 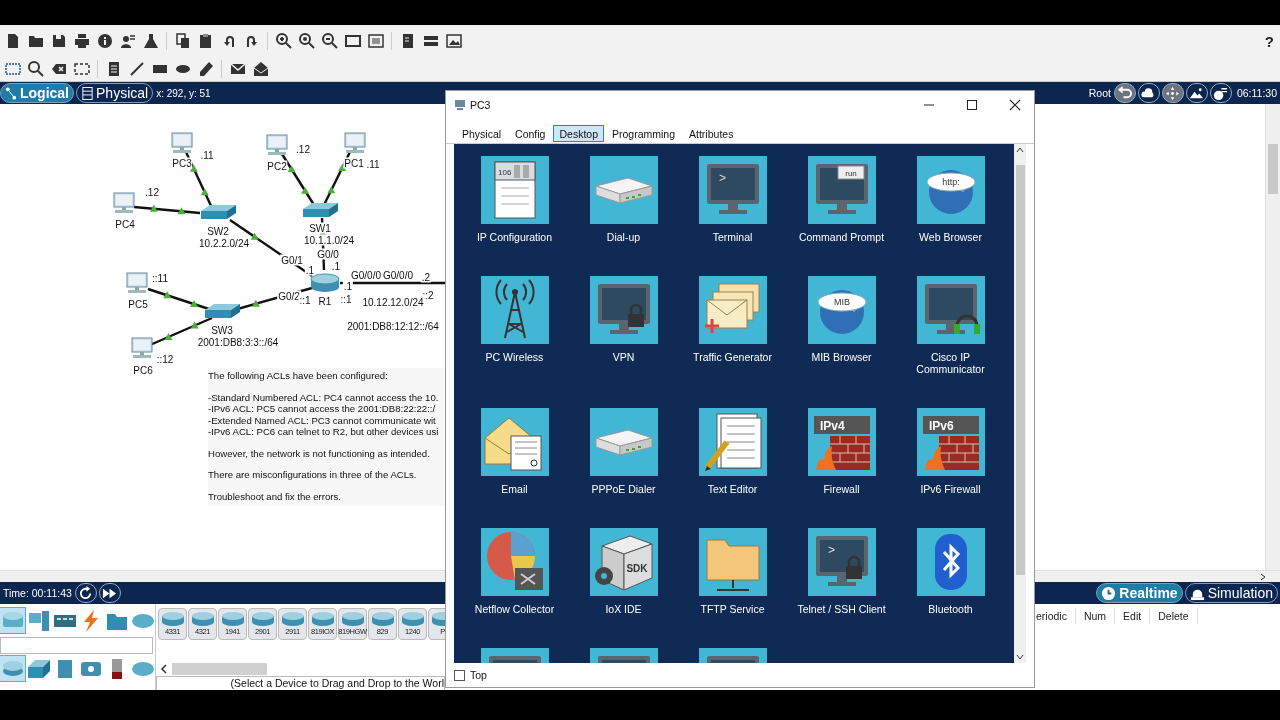 I want to click on command-prompt-icon: run, so click(x=841, y=190).